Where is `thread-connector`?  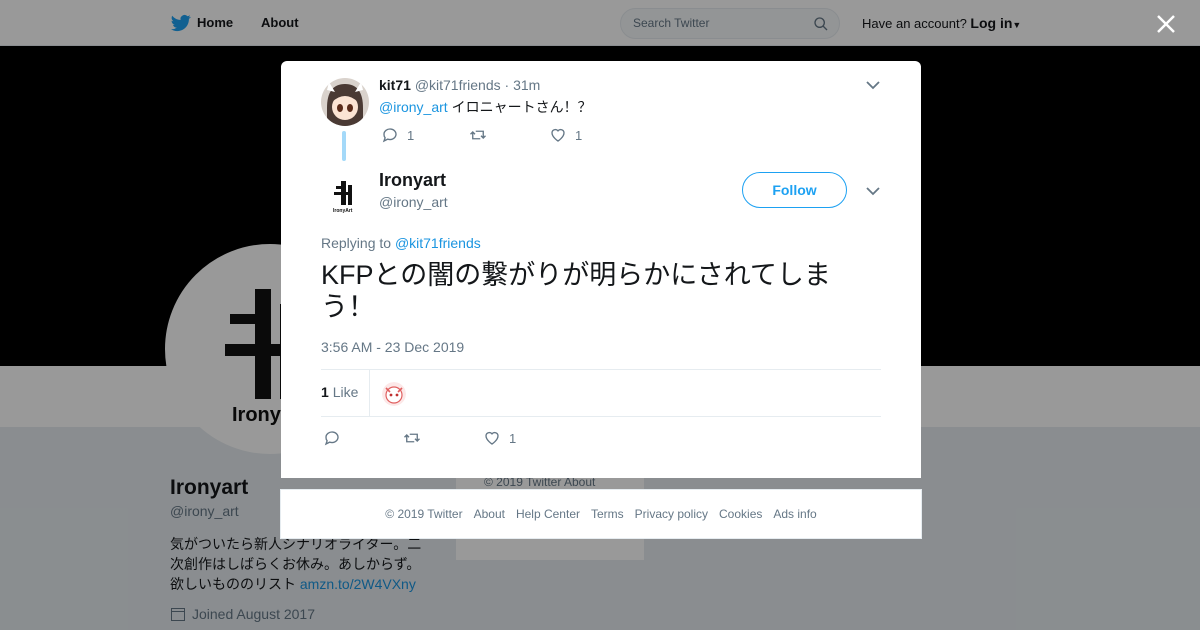
thread-connector is located at coordinates (344, 146).